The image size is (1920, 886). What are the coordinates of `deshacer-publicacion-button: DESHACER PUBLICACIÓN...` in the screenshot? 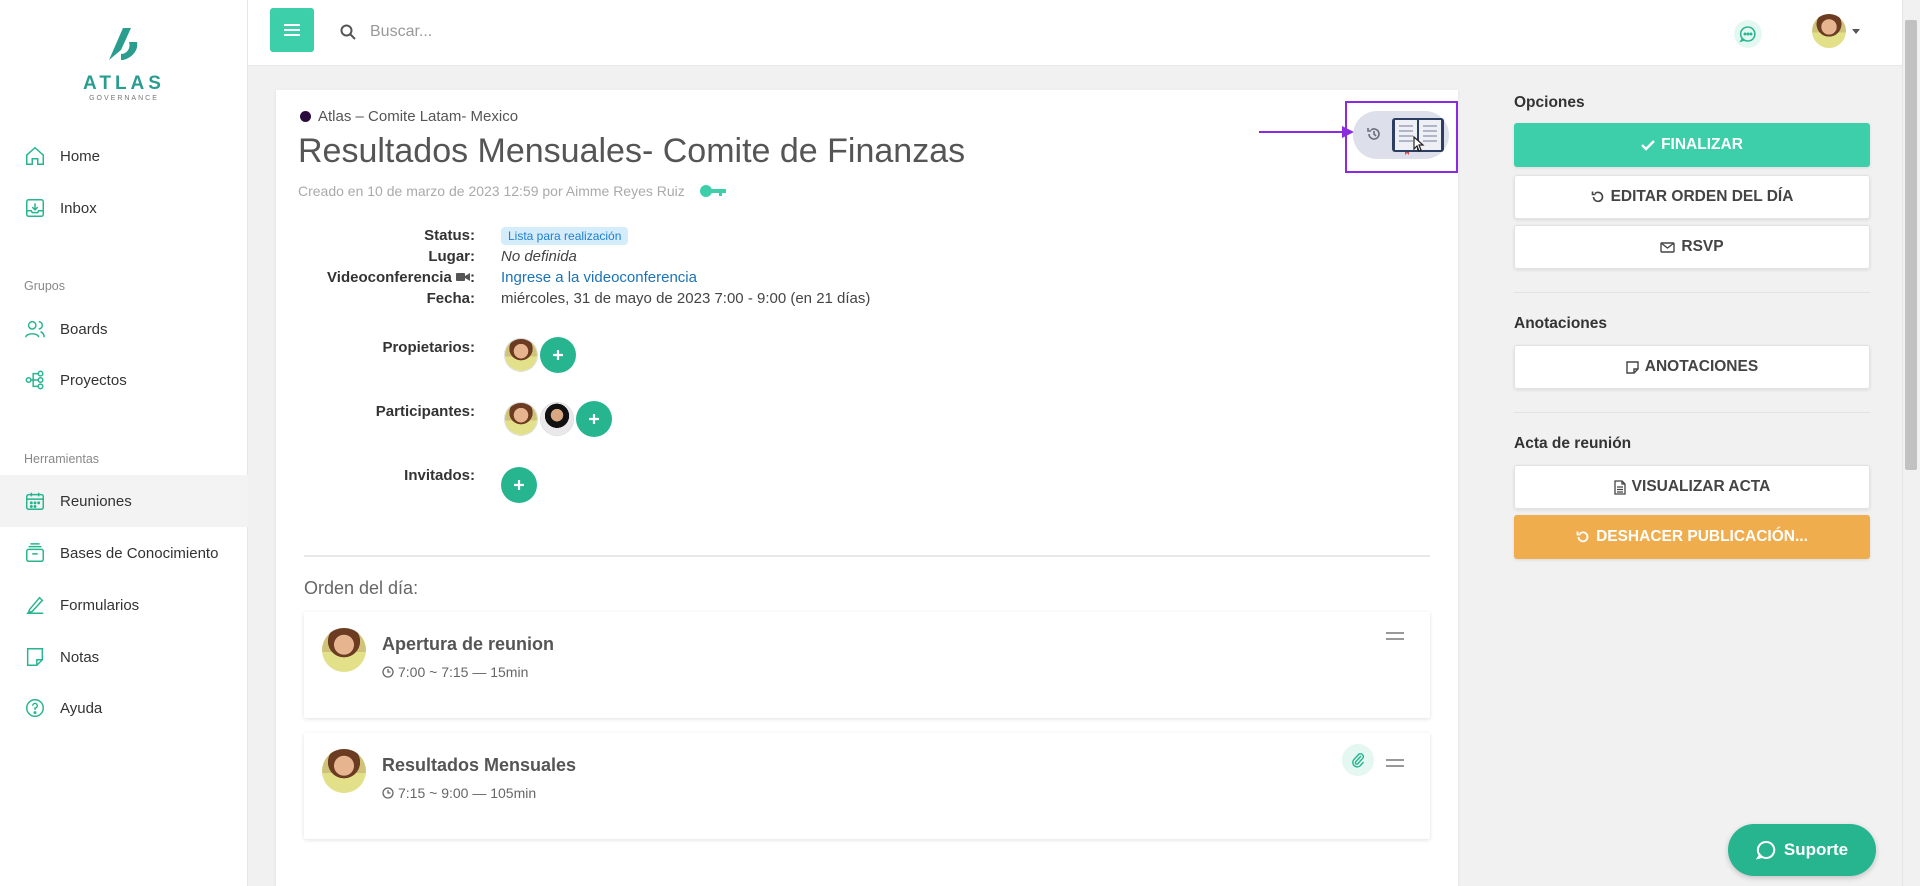 It's located at (1692, 537).